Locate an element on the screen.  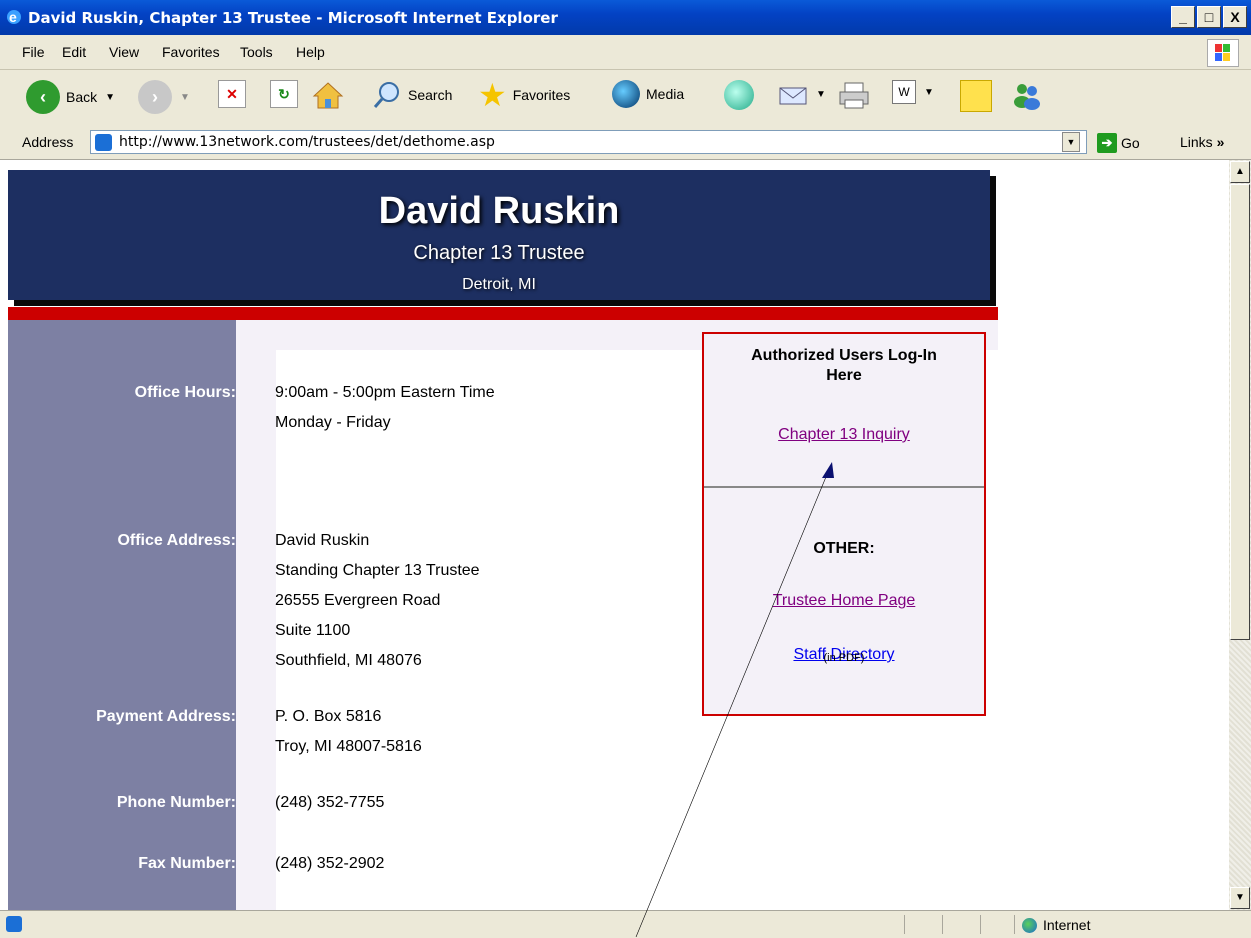
windows-logo-icon is located at coordinates (1223, 53).